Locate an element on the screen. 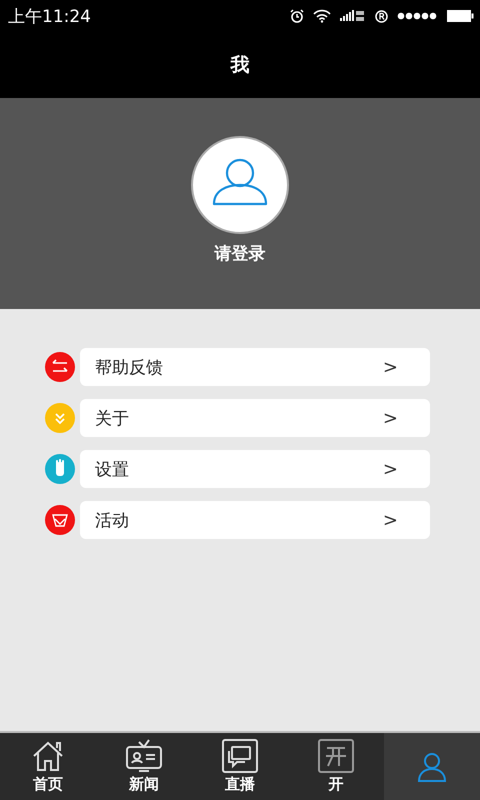  login-link: 请登录 is located at coordinates (240, 253).